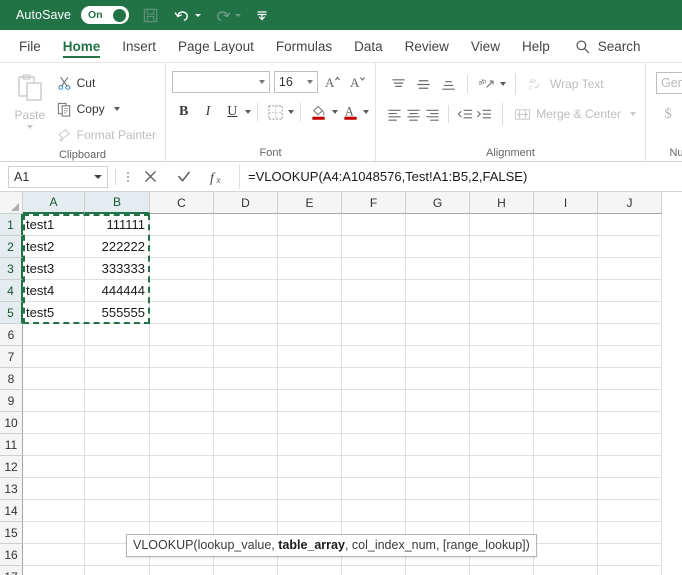  Describe the element at coordinates (117, 445) in the screenshot. I see `cell-B11` at that location.